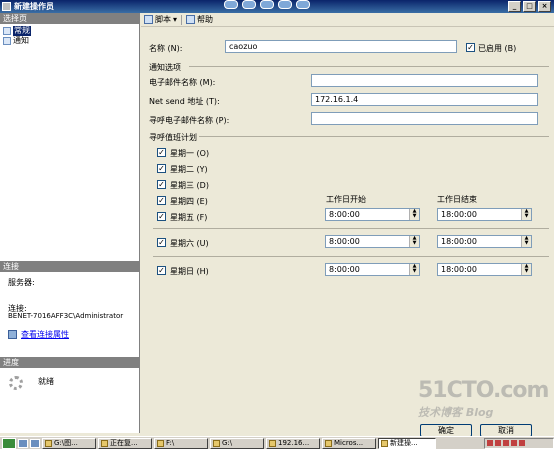 The height and width of the screenshot is (449, 554). I want to click on taskbar-item: F:\, so click(181, 443).